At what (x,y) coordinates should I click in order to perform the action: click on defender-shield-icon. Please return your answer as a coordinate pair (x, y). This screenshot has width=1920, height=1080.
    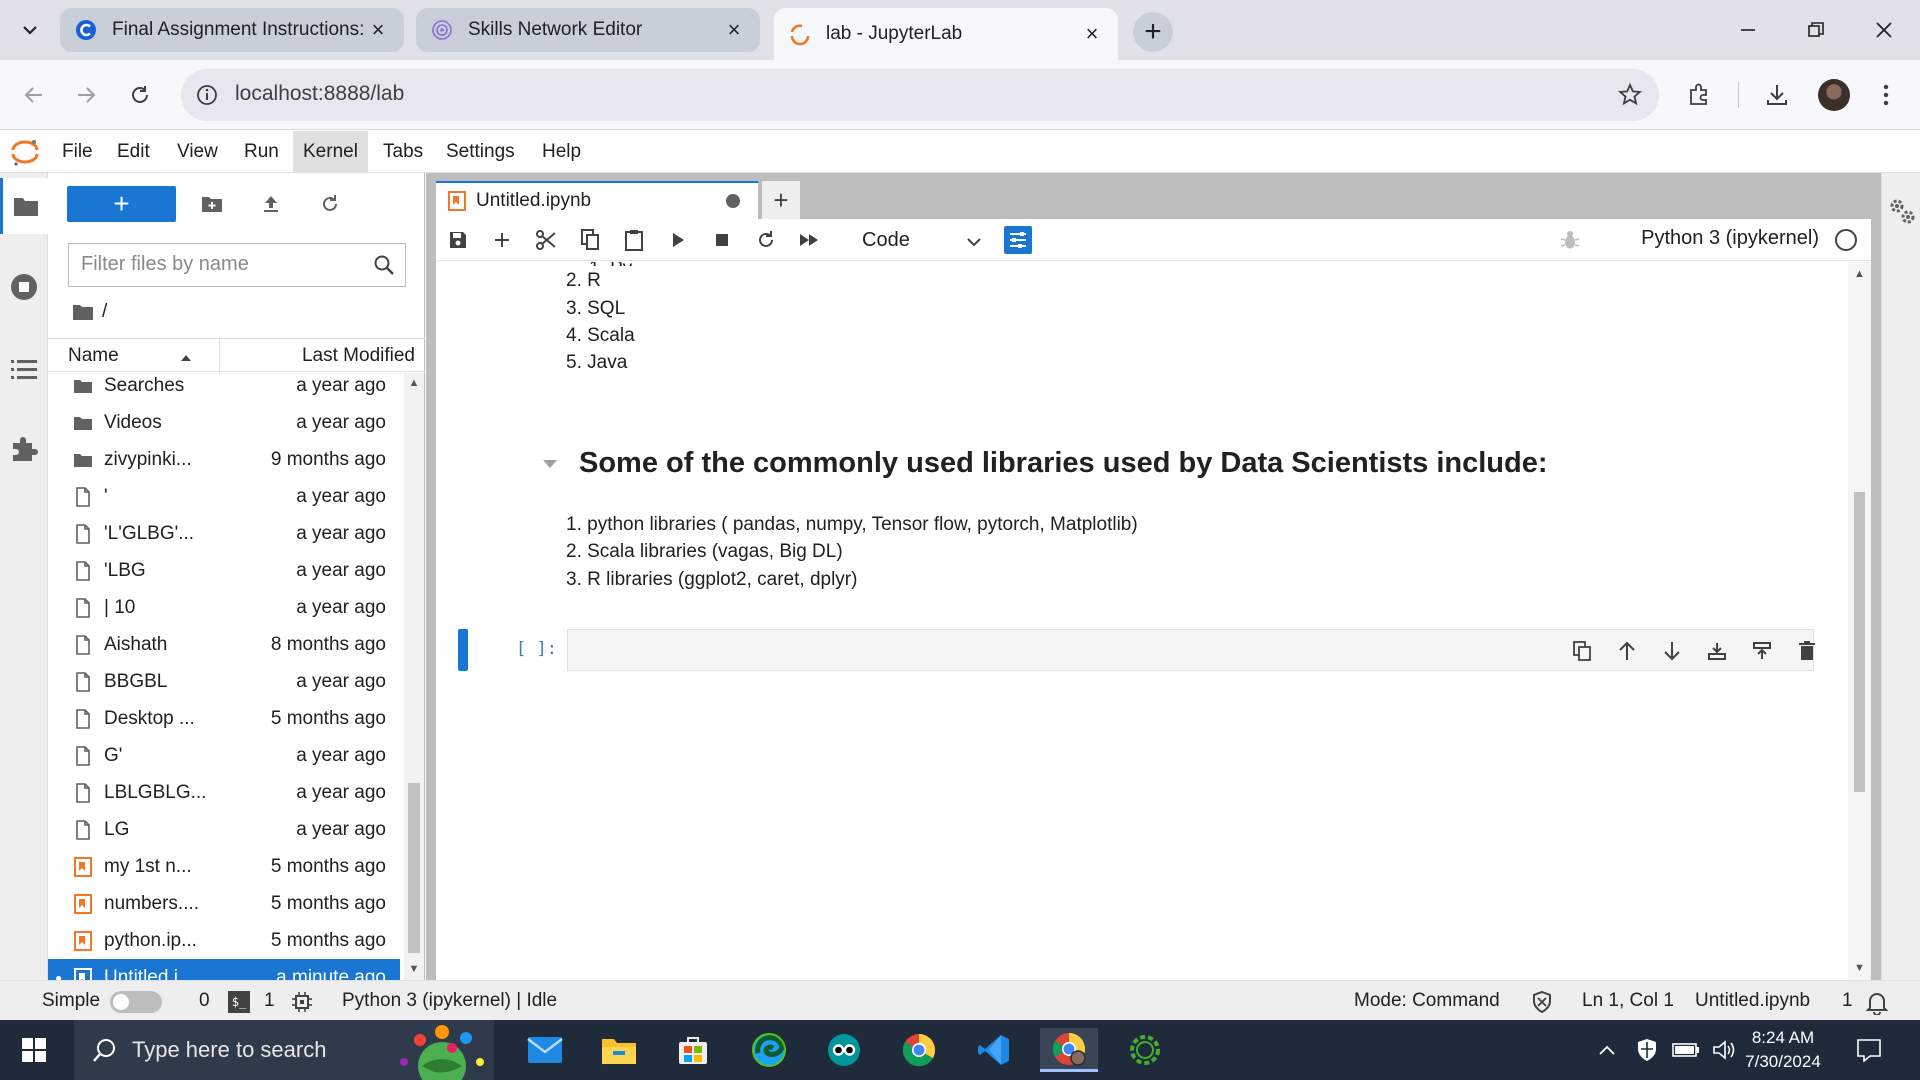
    Looking at the image, I should click on (1647, 1050).